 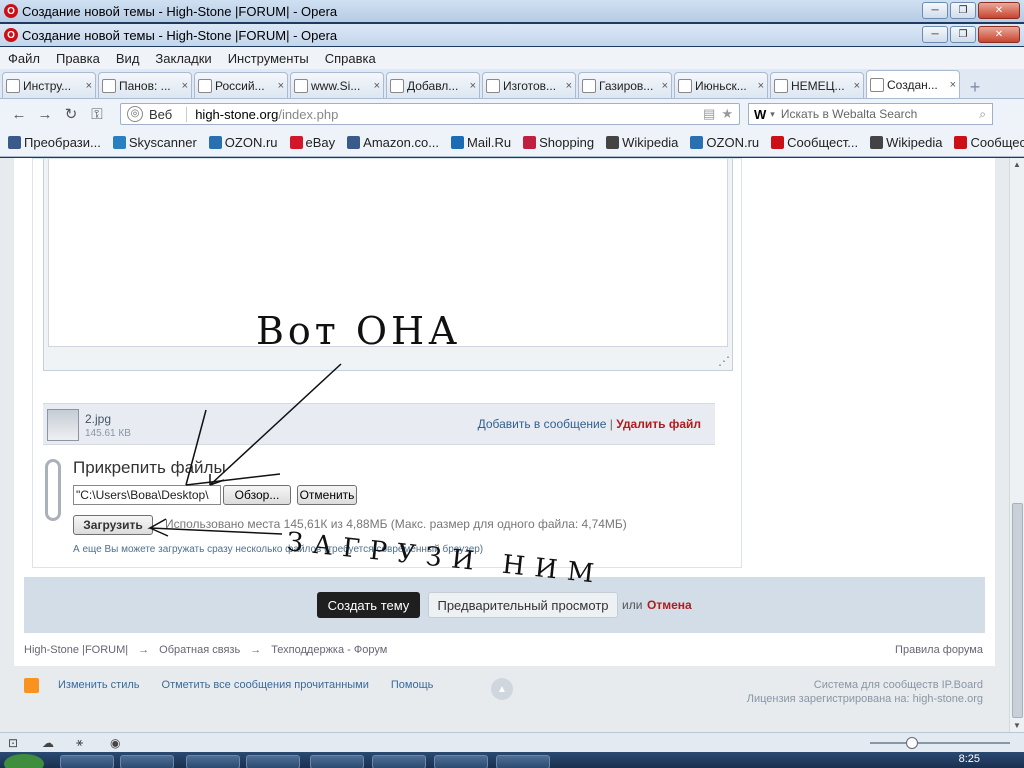 I want to click on tab-9: Создан... ×, so click(x=913, y=84).